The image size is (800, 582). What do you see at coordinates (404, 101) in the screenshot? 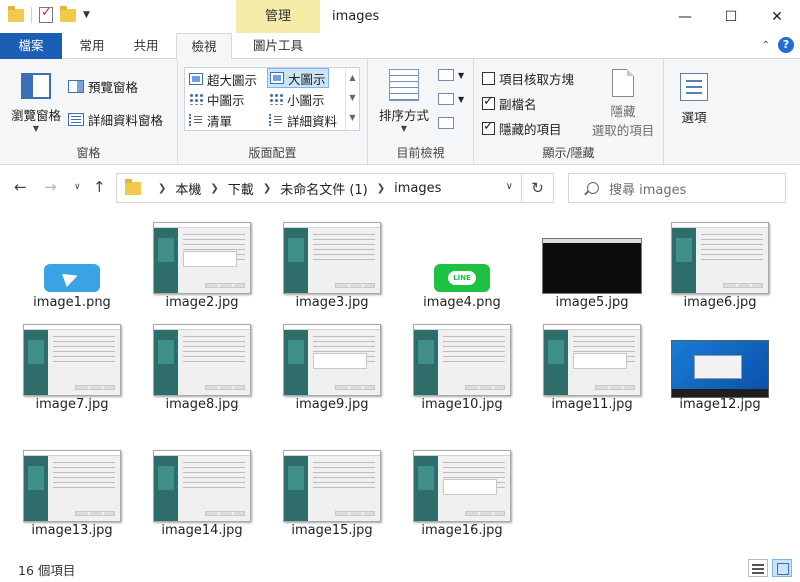
I see `sort-by-button: 排序方式 ▼` at bounding box center [404, 101].